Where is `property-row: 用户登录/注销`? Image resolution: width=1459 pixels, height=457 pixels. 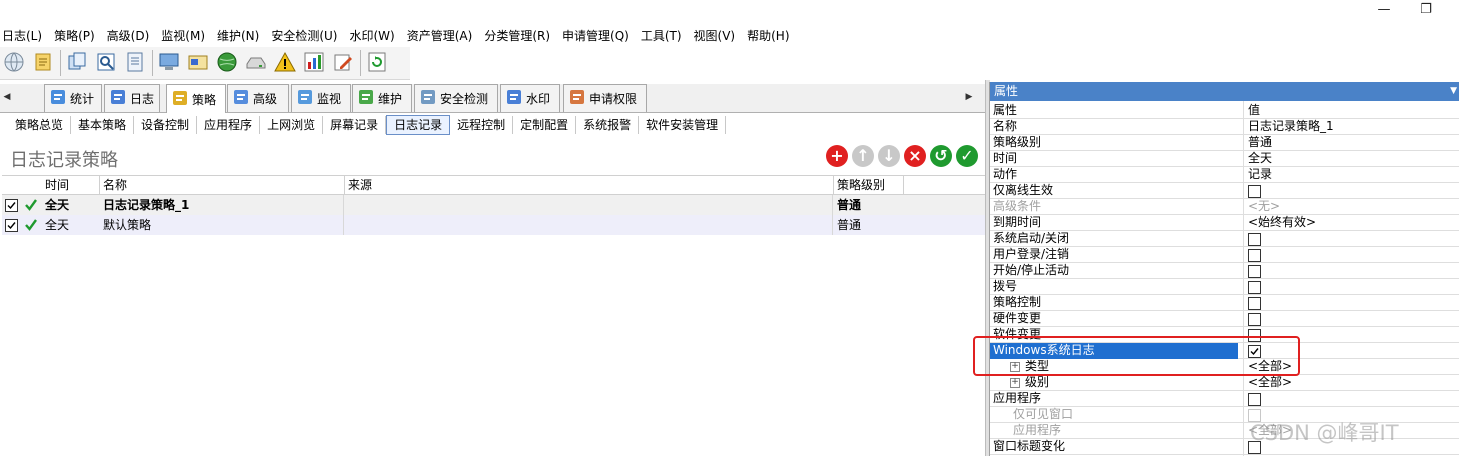
property-row: 用户登录/注销 is located at coordinates (1224, 255).